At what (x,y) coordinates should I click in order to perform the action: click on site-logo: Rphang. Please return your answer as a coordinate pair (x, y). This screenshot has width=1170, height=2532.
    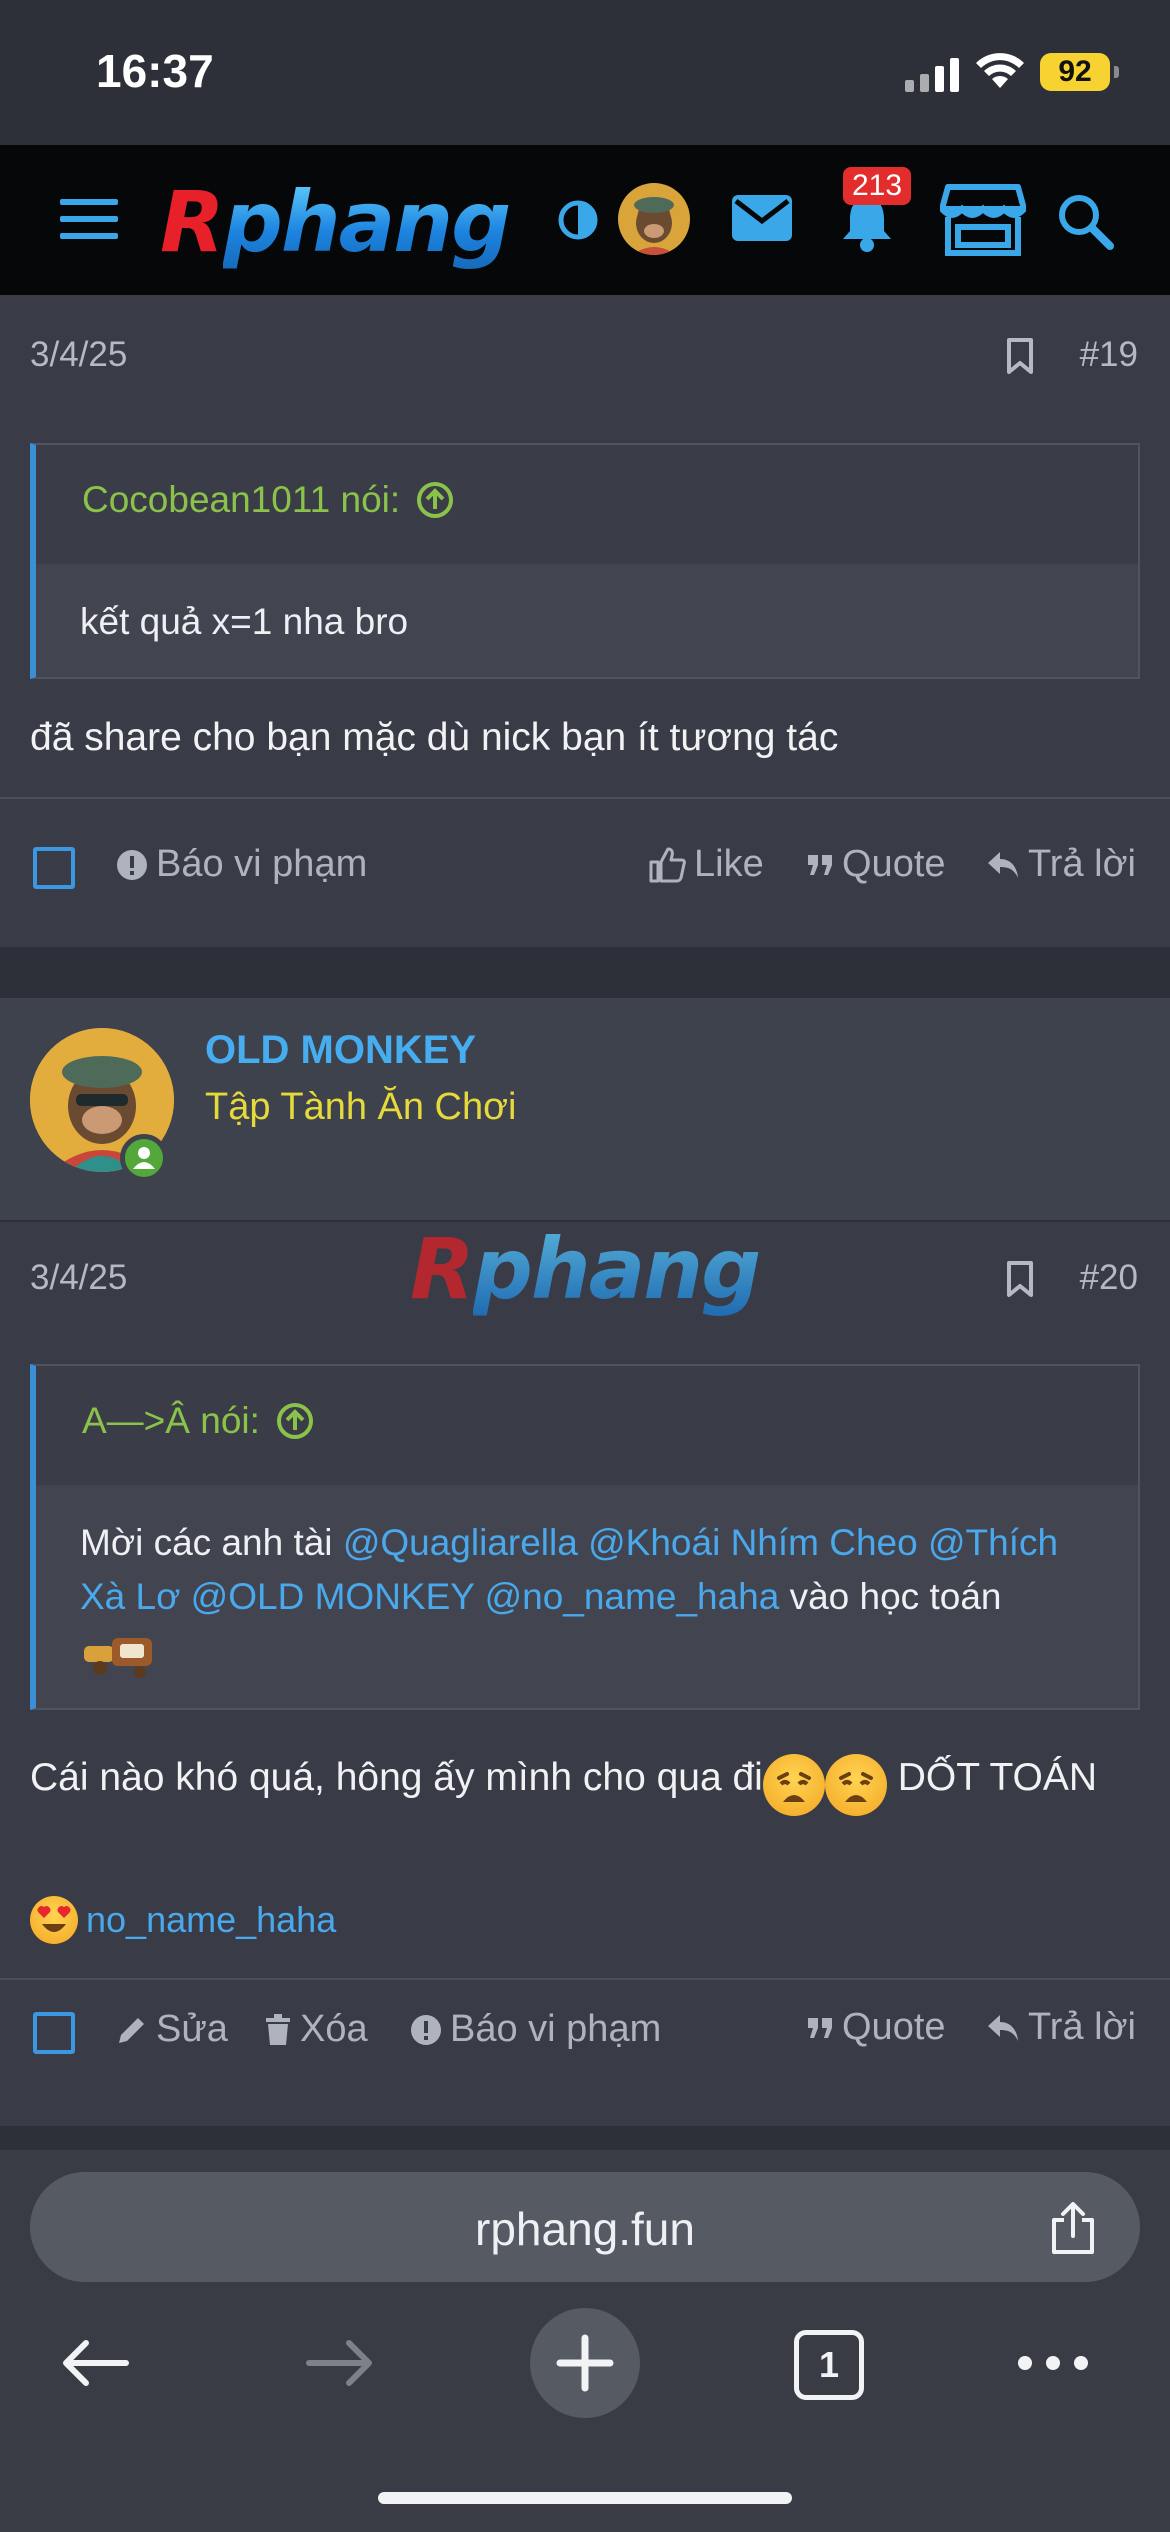
    Looking at the image, I should click on (335, 222).